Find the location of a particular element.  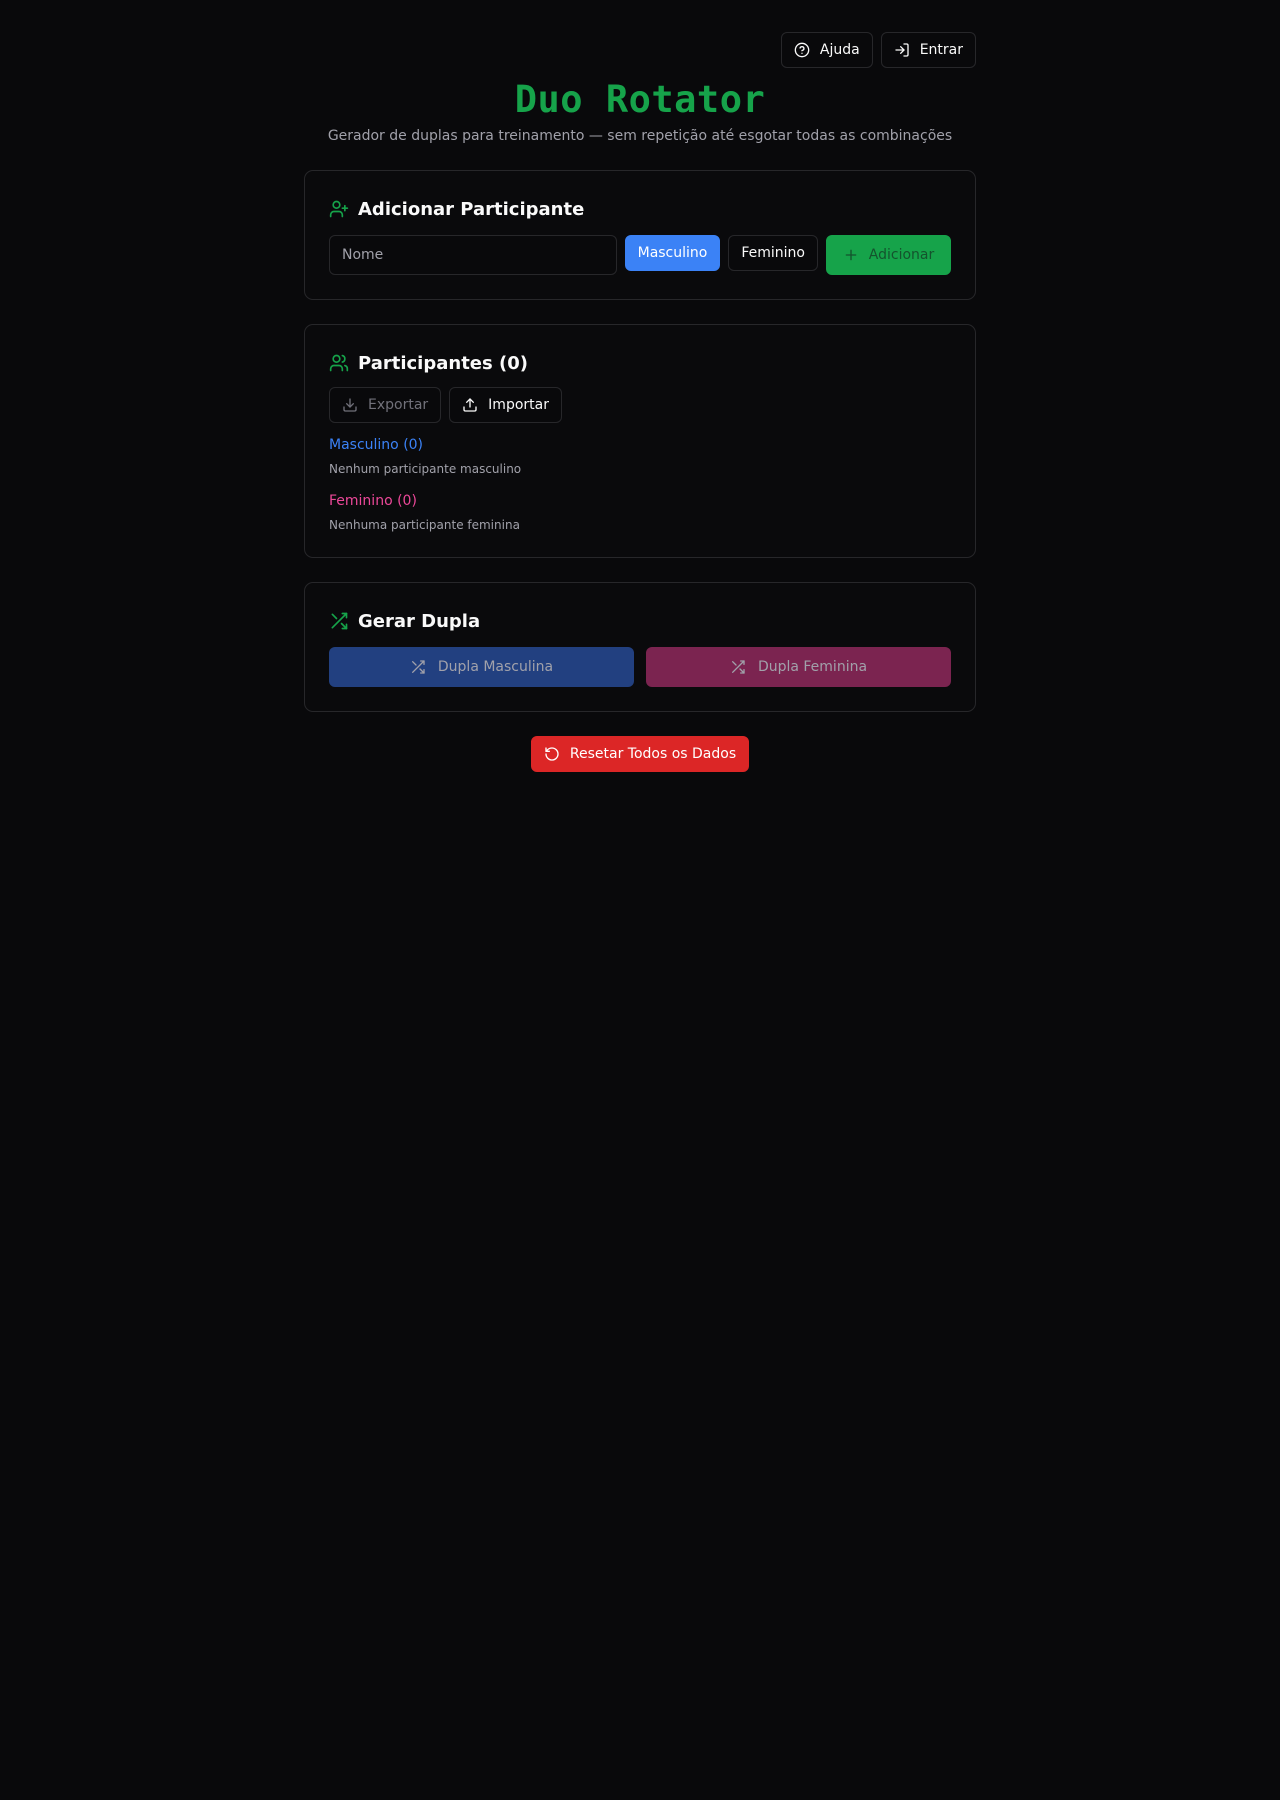

export-button-label: Exportar is located at coordinates (398, 405).